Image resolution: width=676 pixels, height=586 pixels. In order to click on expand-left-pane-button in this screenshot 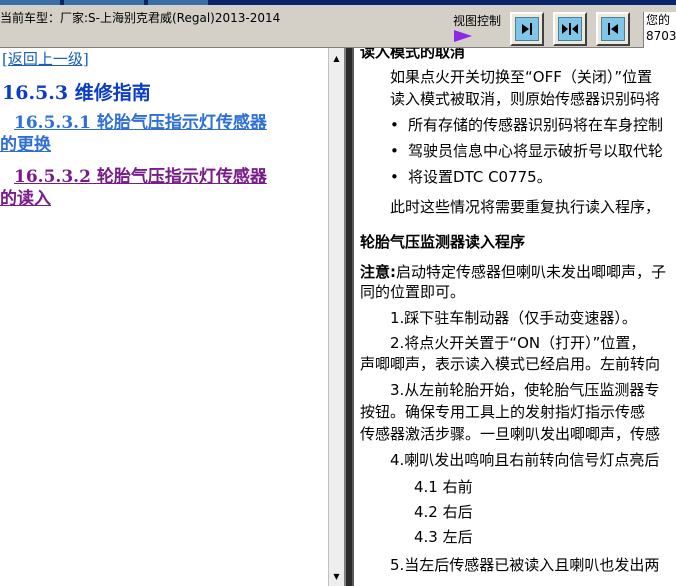, I will do `click(527, 29)`.